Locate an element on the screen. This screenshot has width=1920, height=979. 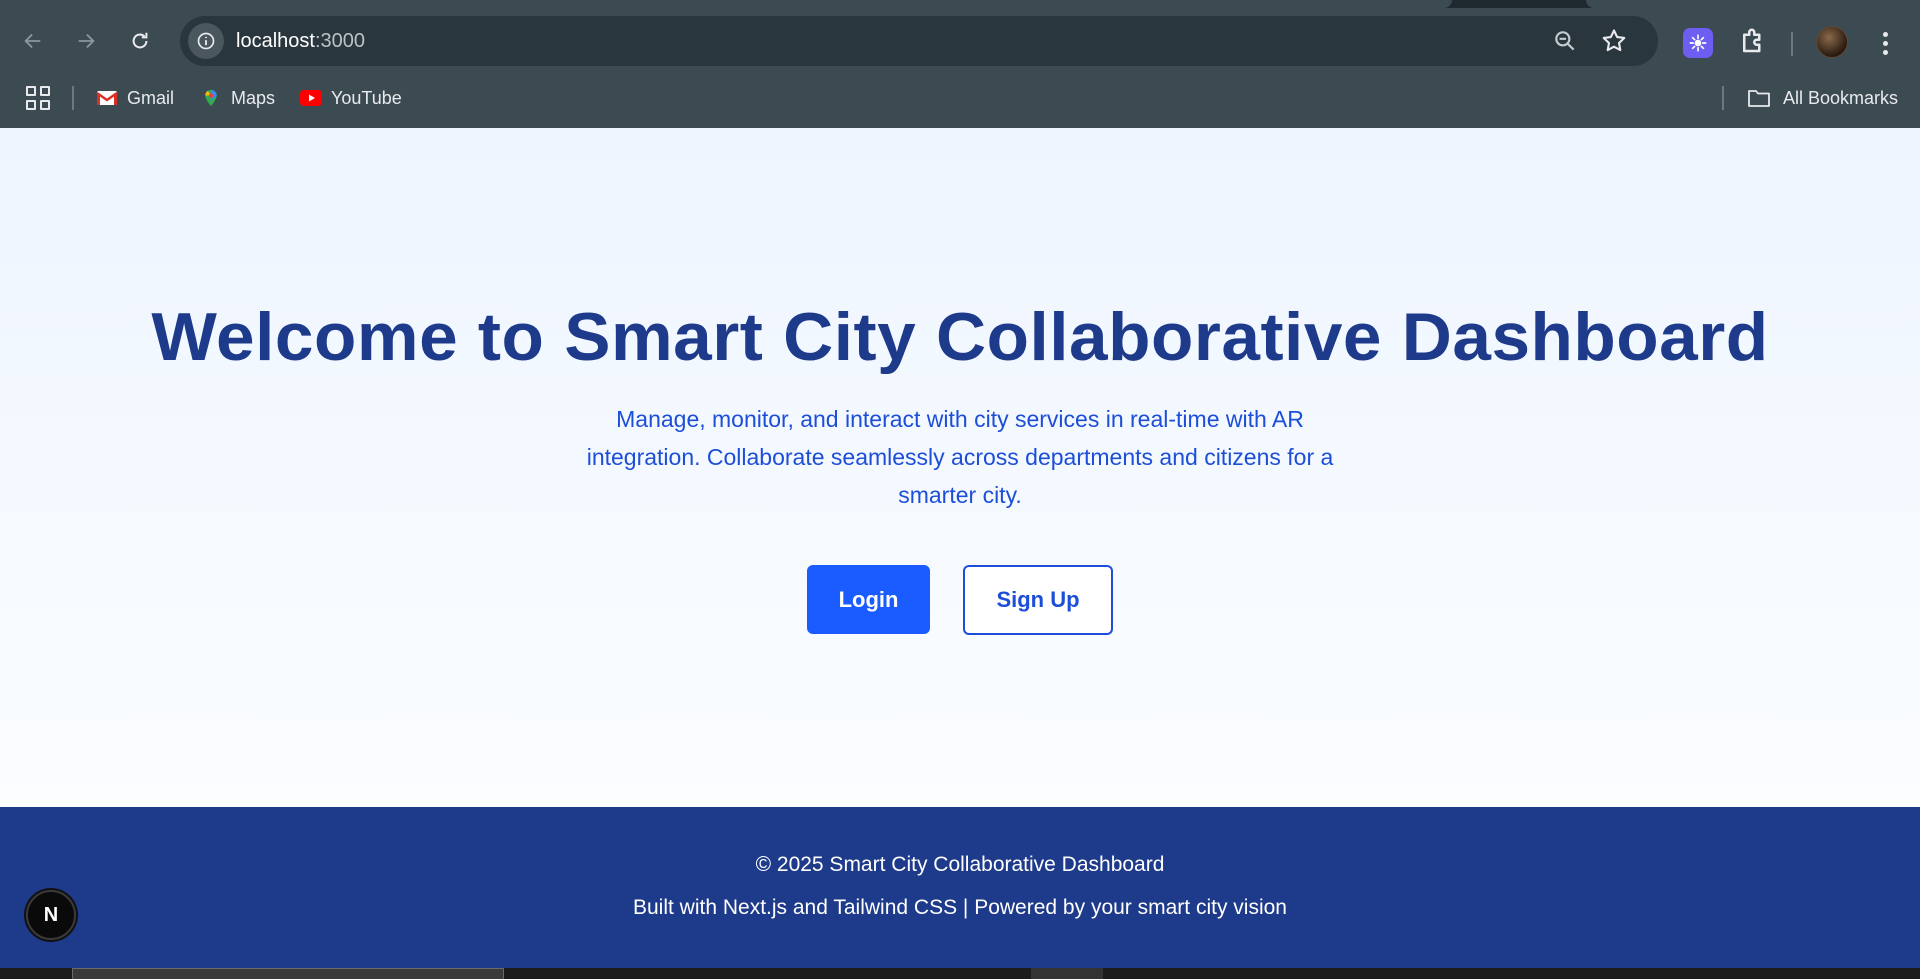
bookmark-gmail: Gmail is located at coordinates (135, 98).